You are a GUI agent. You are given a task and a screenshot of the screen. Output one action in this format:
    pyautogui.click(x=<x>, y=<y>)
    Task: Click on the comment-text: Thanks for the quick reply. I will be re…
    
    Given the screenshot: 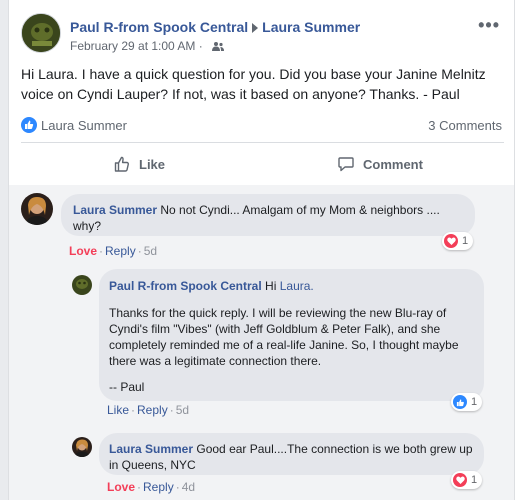 What is the action you would take?
    pyautogui.click(x=284, y=337)
    